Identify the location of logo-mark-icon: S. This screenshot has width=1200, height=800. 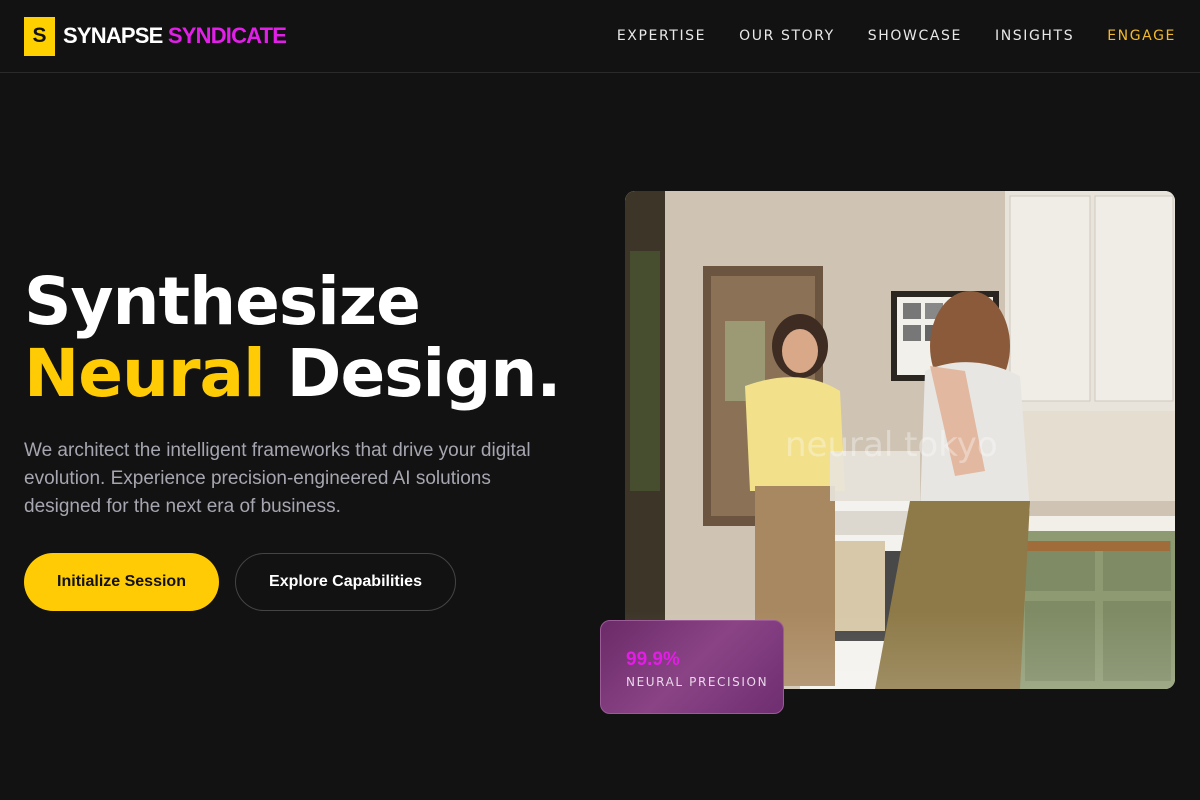
(39, 36).